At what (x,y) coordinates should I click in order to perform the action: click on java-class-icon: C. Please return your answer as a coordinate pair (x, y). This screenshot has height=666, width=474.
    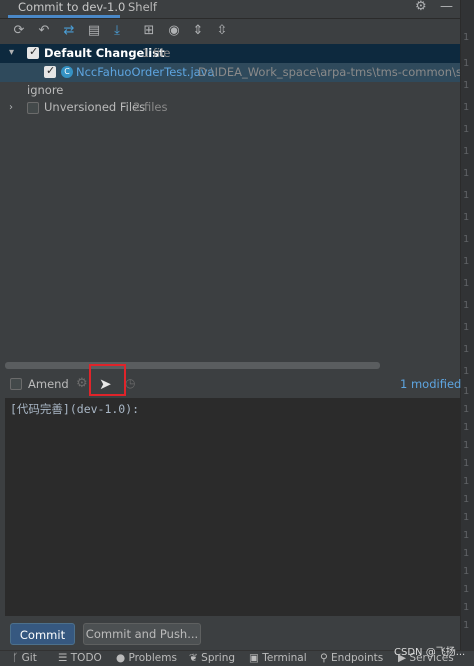
    Looking at the image, I should click on (67, 72).